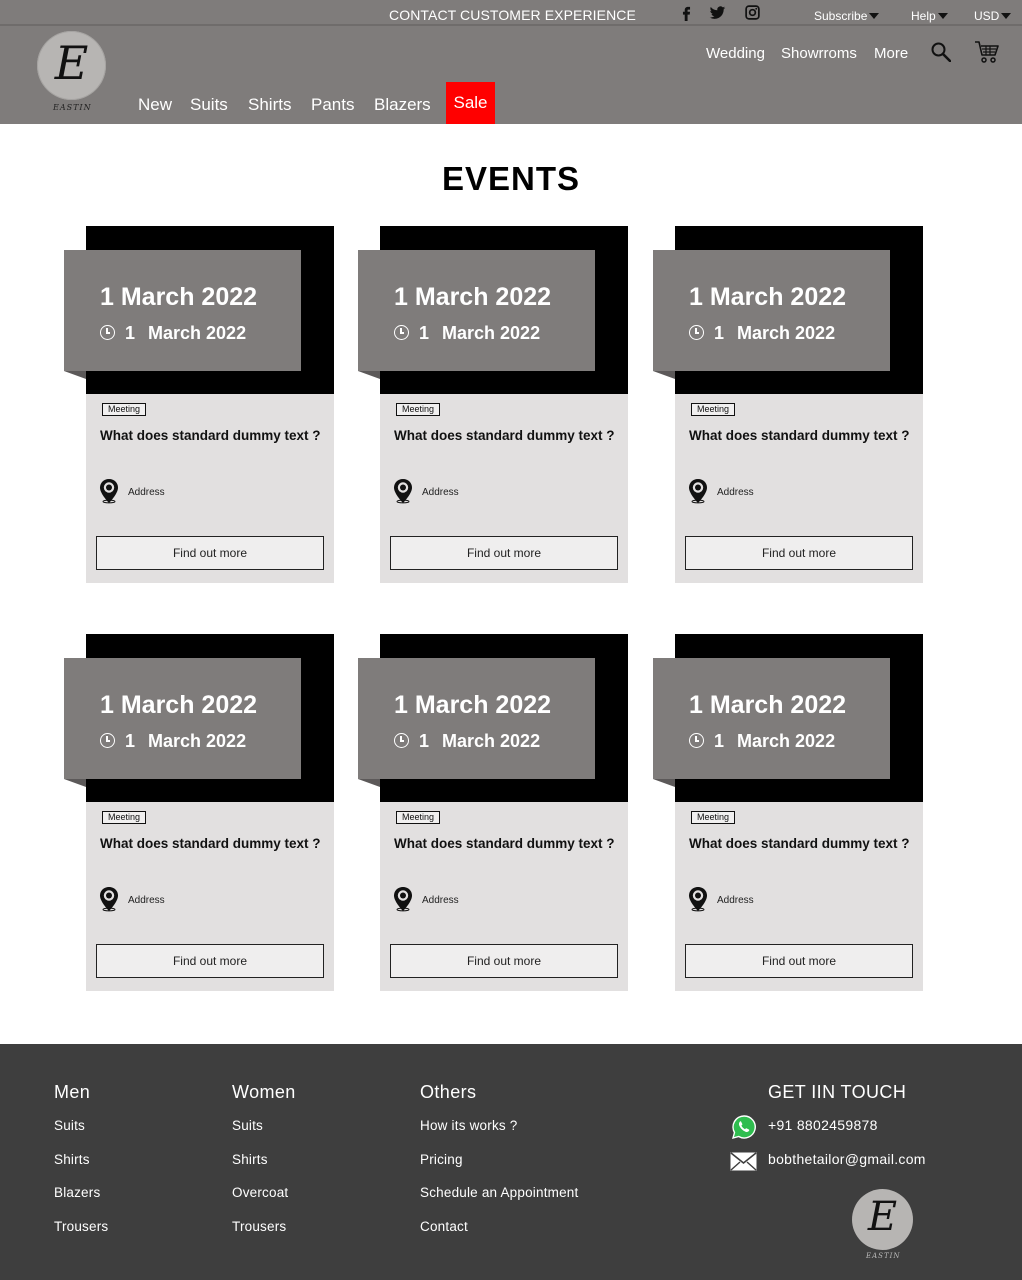 This screenshot has width=1022, height=1280. Describe the element at coordinates (470, 103) in the screenshot. I see `nav-sale: Sale` at that location.